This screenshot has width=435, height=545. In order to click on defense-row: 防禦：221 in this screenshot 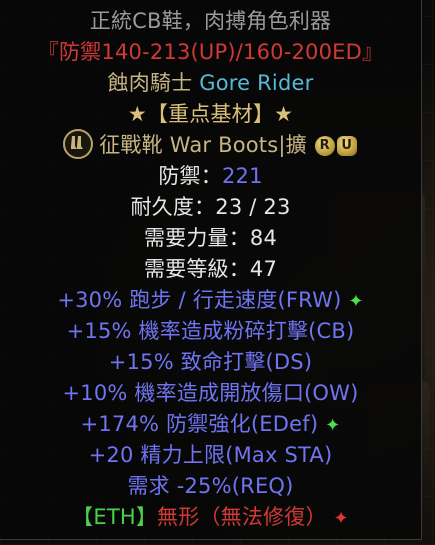, I will do `click(210, 176)`.